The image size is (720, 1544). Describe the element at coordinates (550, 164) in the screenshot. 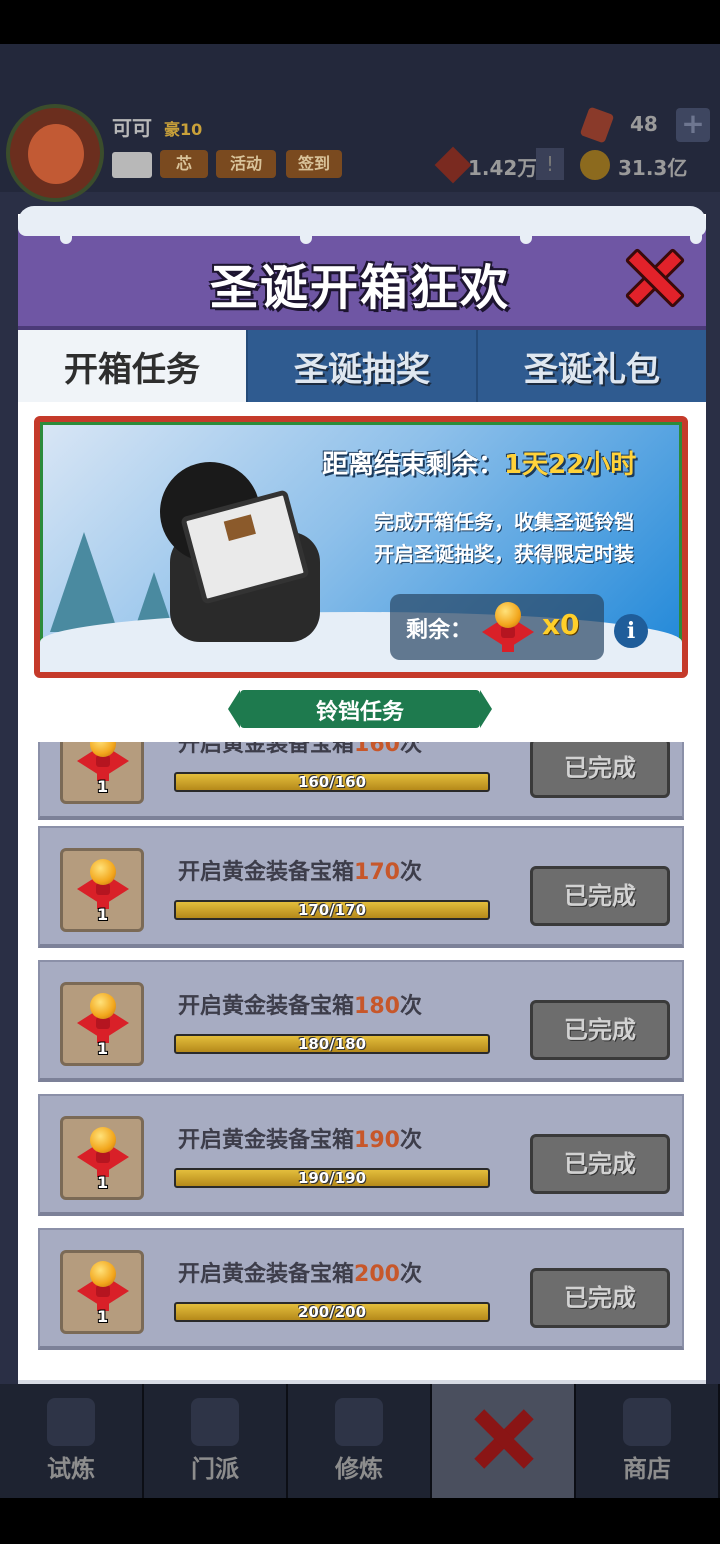

I see `alert-icon: !` at that location.